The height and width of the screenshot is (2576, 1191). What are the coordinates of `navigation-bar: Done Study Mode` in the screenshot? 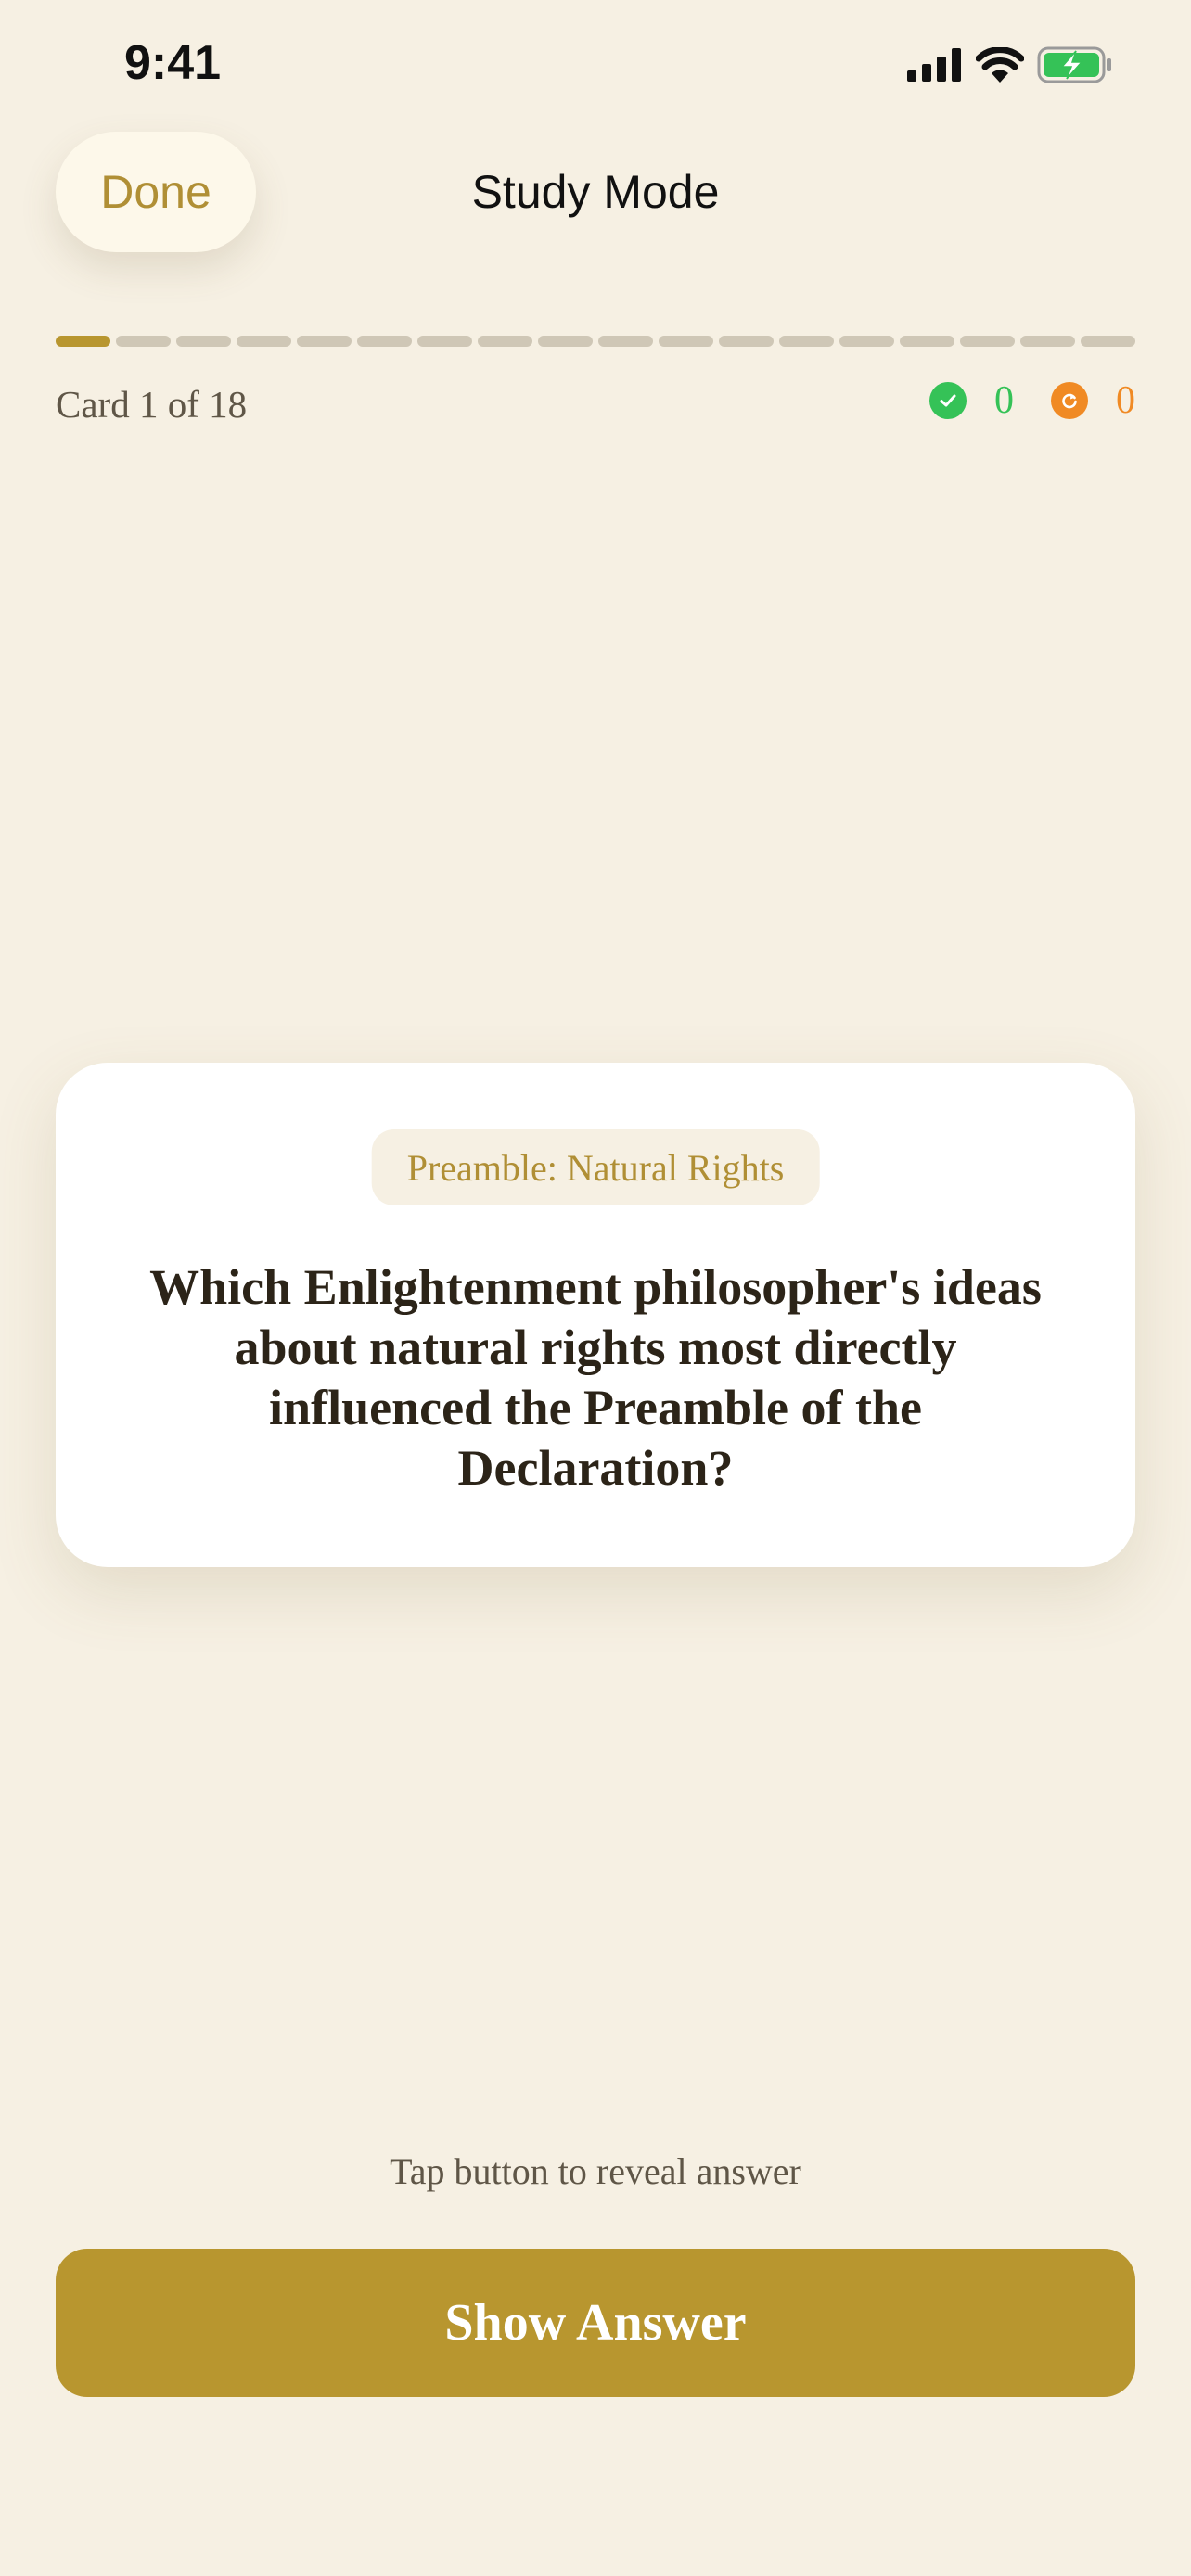 It's located at (595, 192).